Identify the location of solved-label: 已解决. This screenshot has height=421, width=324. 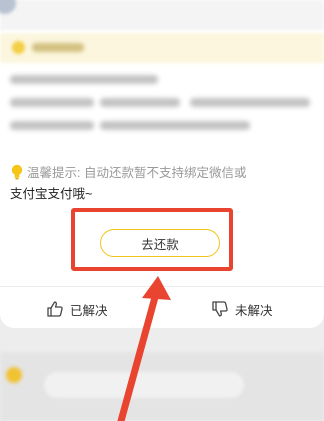
(89, 310).